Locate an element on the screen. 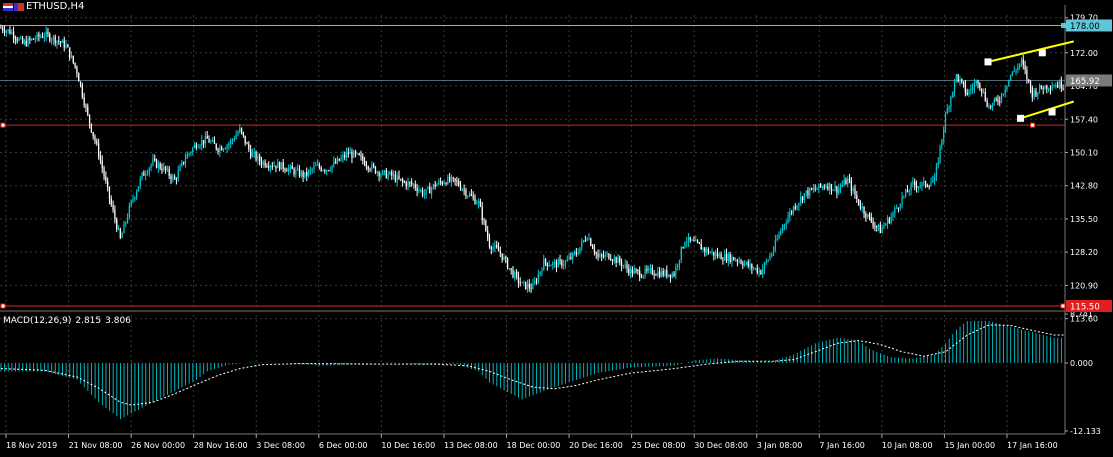 The width and height of the screenshot is (1113, 457). price-tick-label: 157.40 is located at coordinates (1084, 119).